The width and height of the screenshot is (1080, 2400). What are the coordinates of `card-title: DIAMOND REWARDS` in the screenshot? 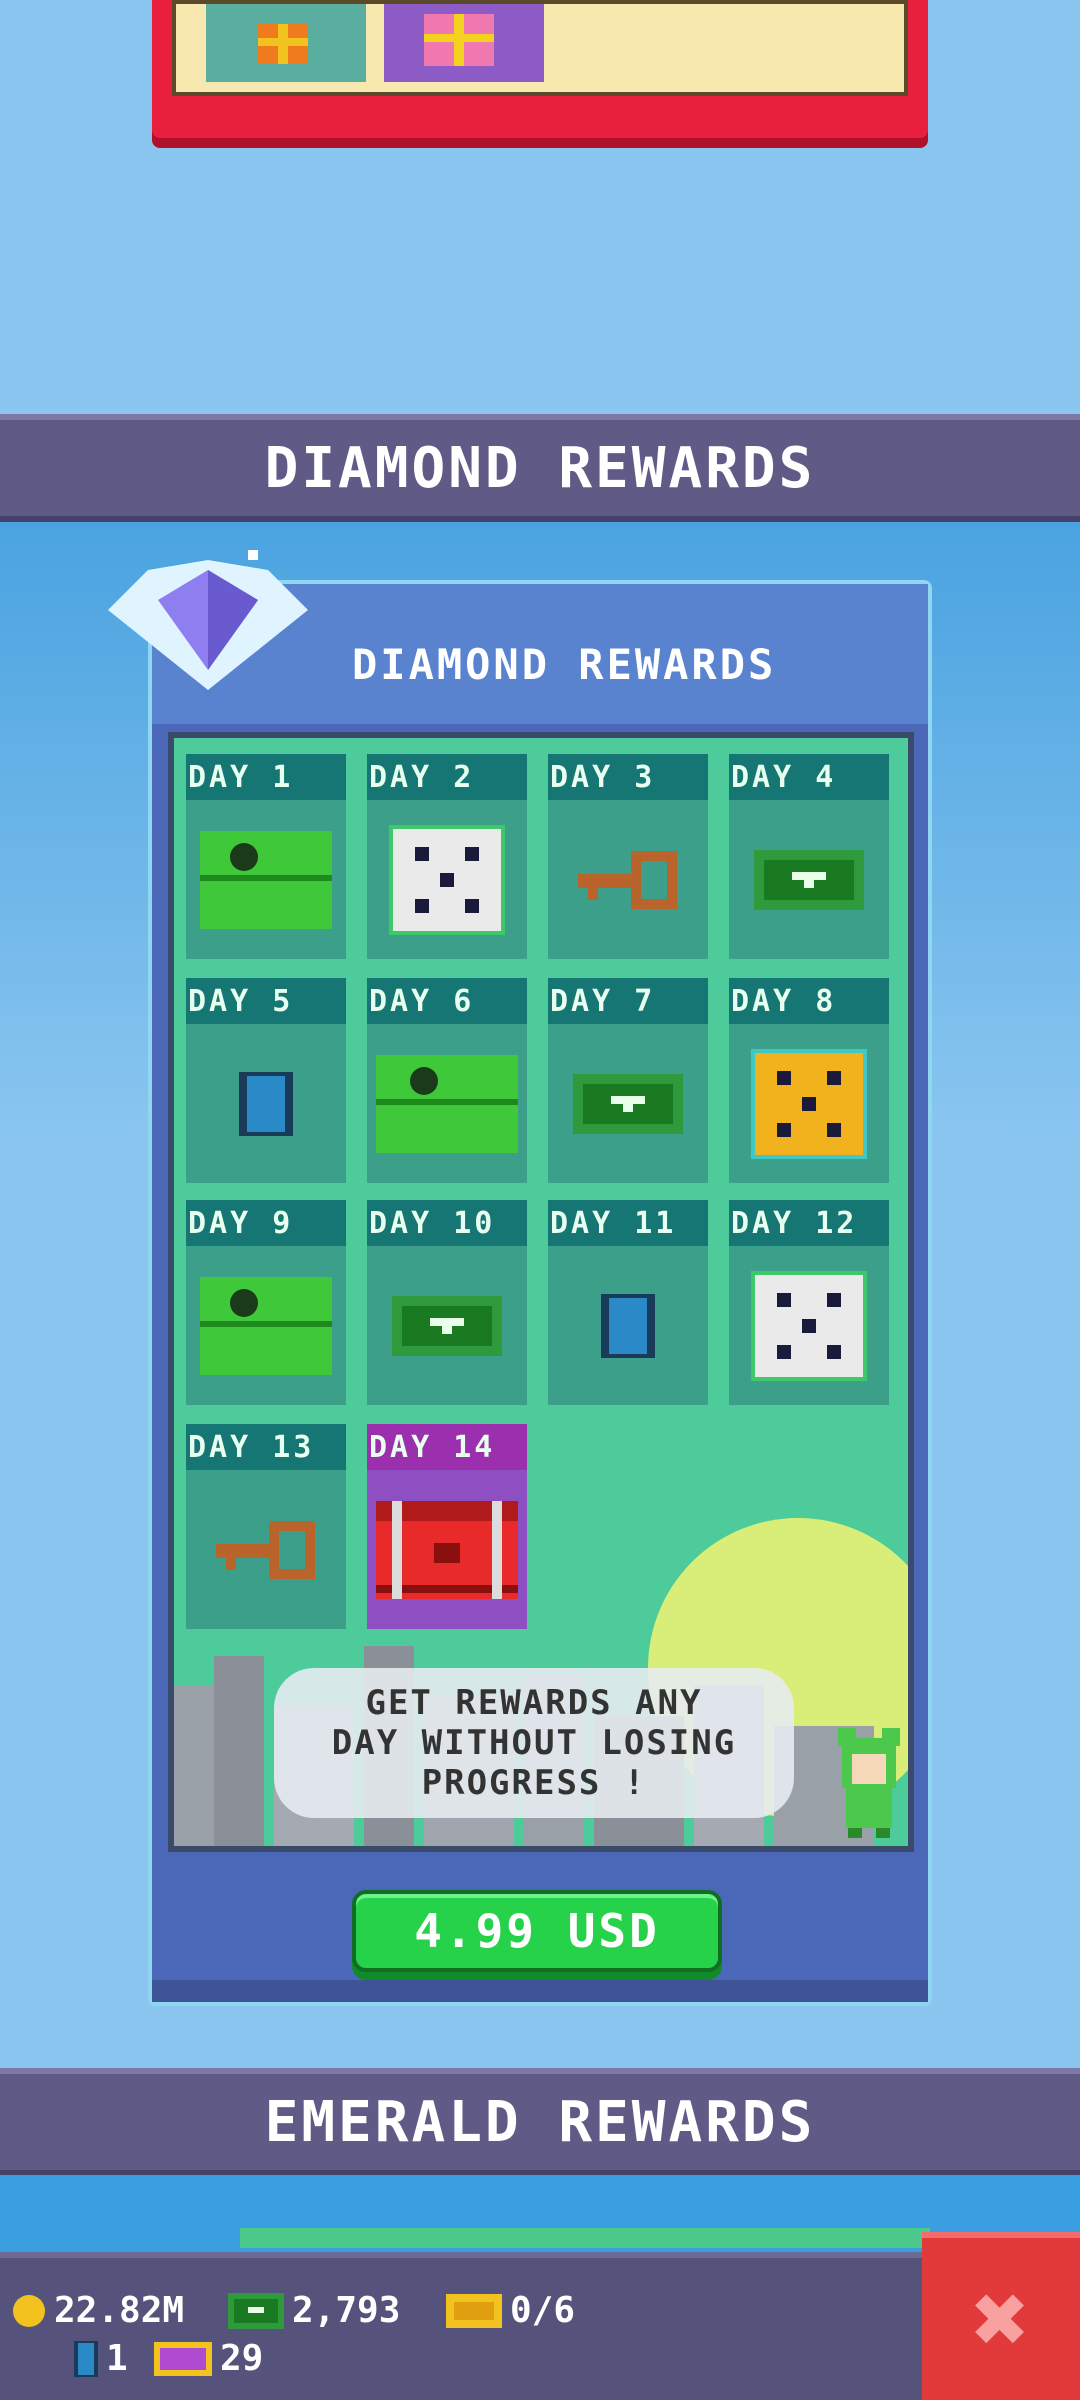 It's located at (564, 664).